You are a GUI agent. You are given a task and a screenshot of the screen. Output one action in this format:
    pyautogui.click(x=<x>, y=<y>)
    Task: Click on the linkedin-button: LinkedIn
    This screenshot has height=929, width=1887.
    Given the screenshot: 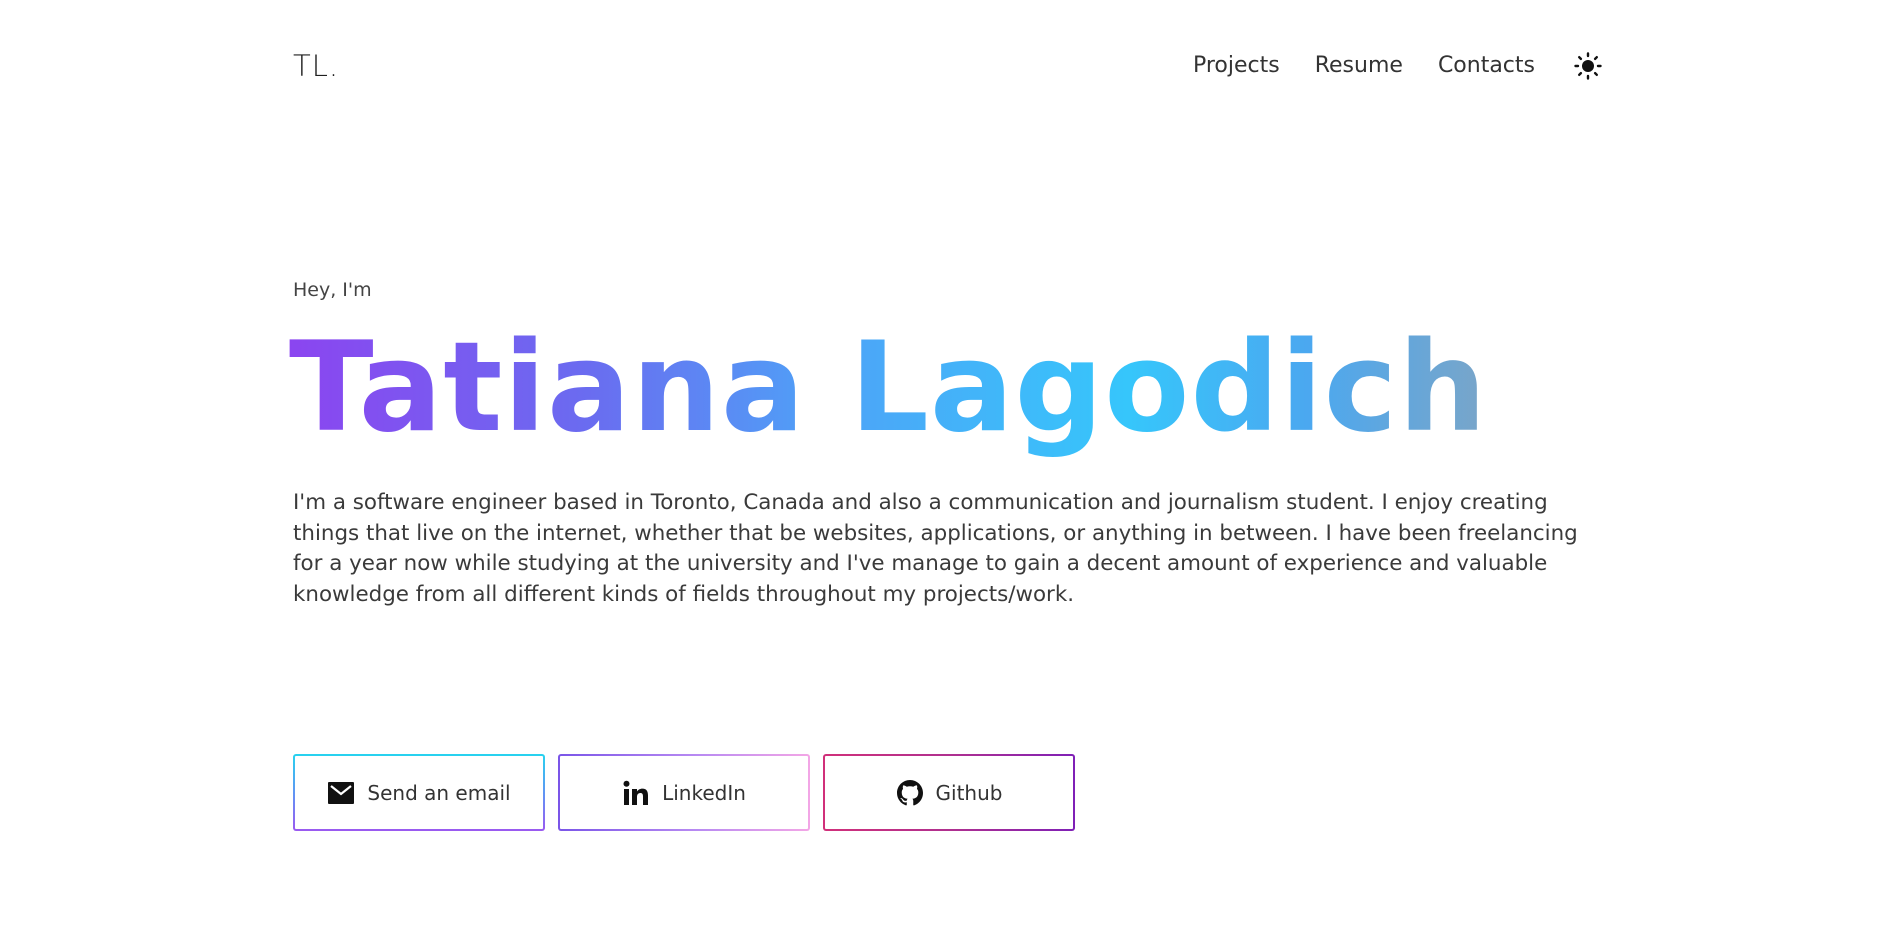 What is the action you would take?
    pyautogui.click(x=684, y=792)
    